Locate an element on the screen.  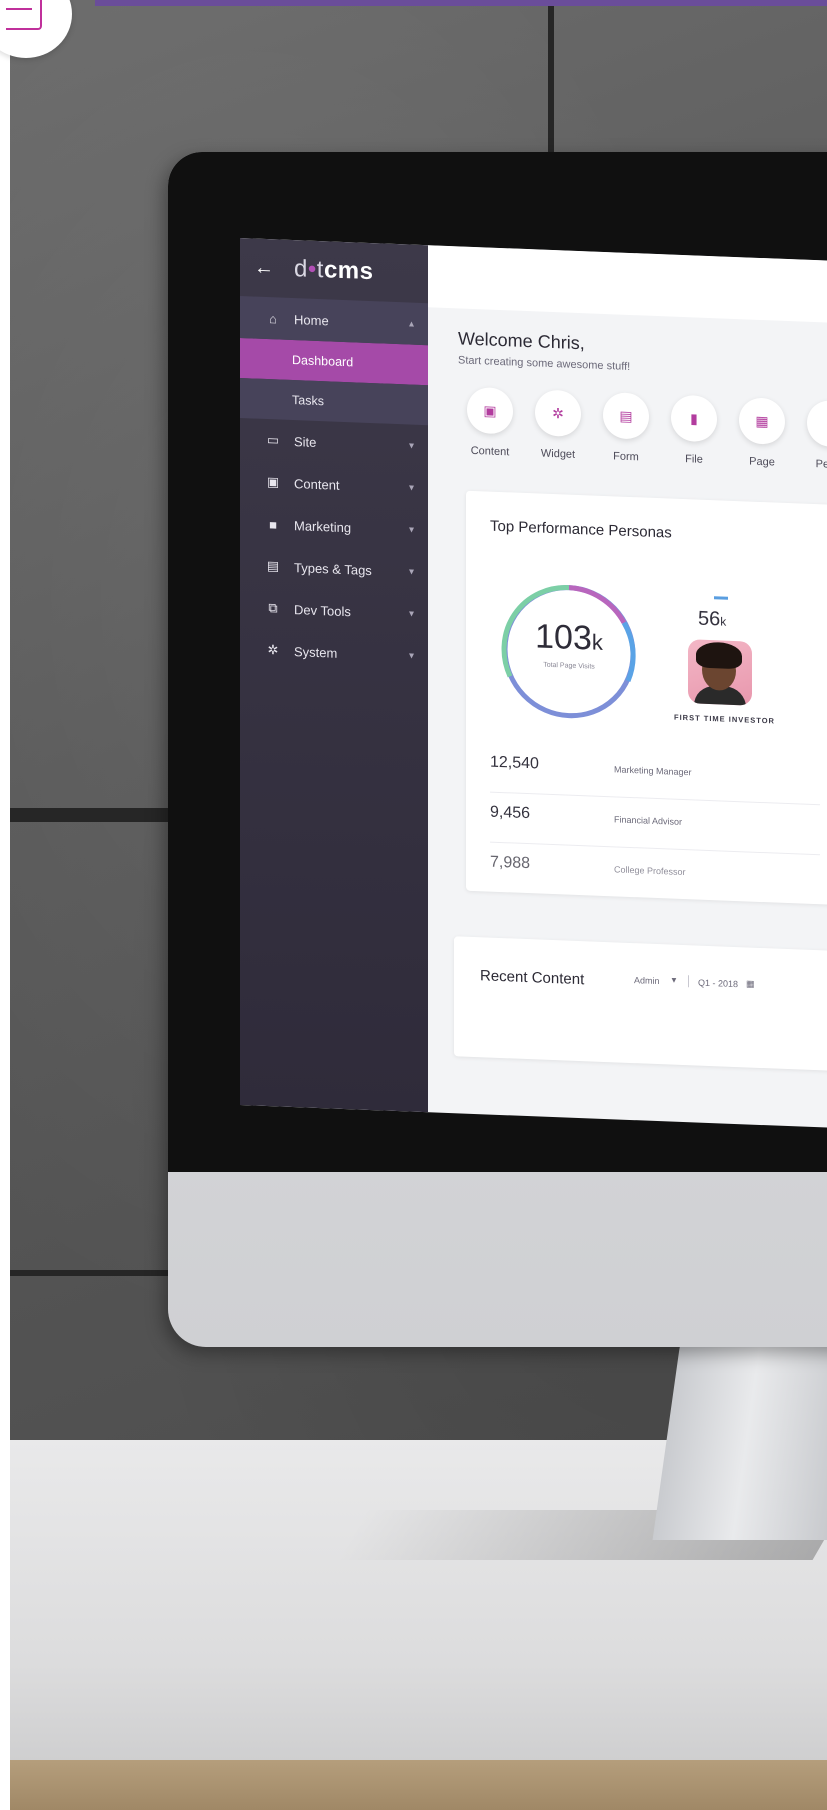
monitor-stand is located at coordinates (739, 1430).